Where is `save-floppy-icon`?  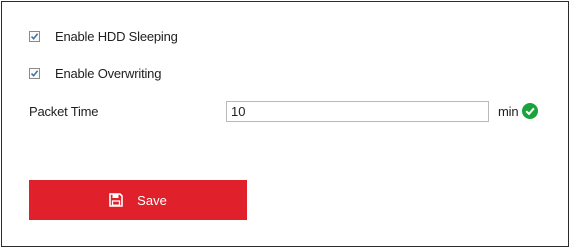
save-floppy-icon is located at coordinates (116, 200).